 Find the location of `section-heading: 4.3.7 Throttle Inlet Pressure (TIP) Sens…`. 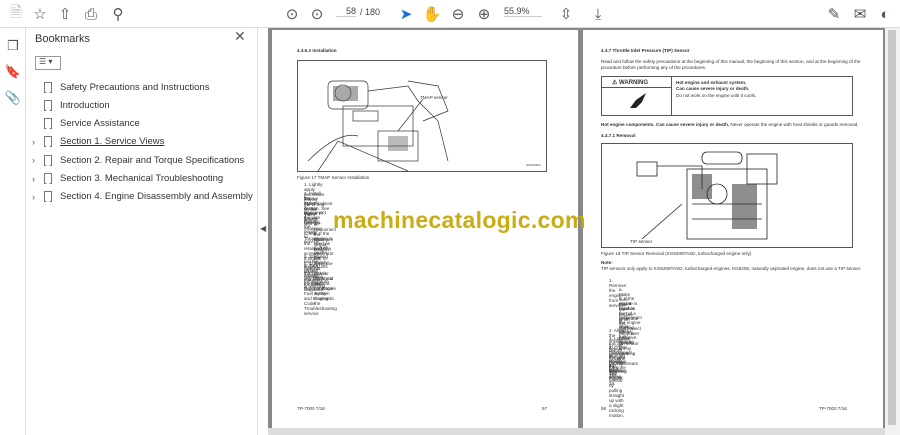

section-heading: 4.3.7 Throttle Inlet Pressure (TIP) Sens… is located at coordinates (645, 50).